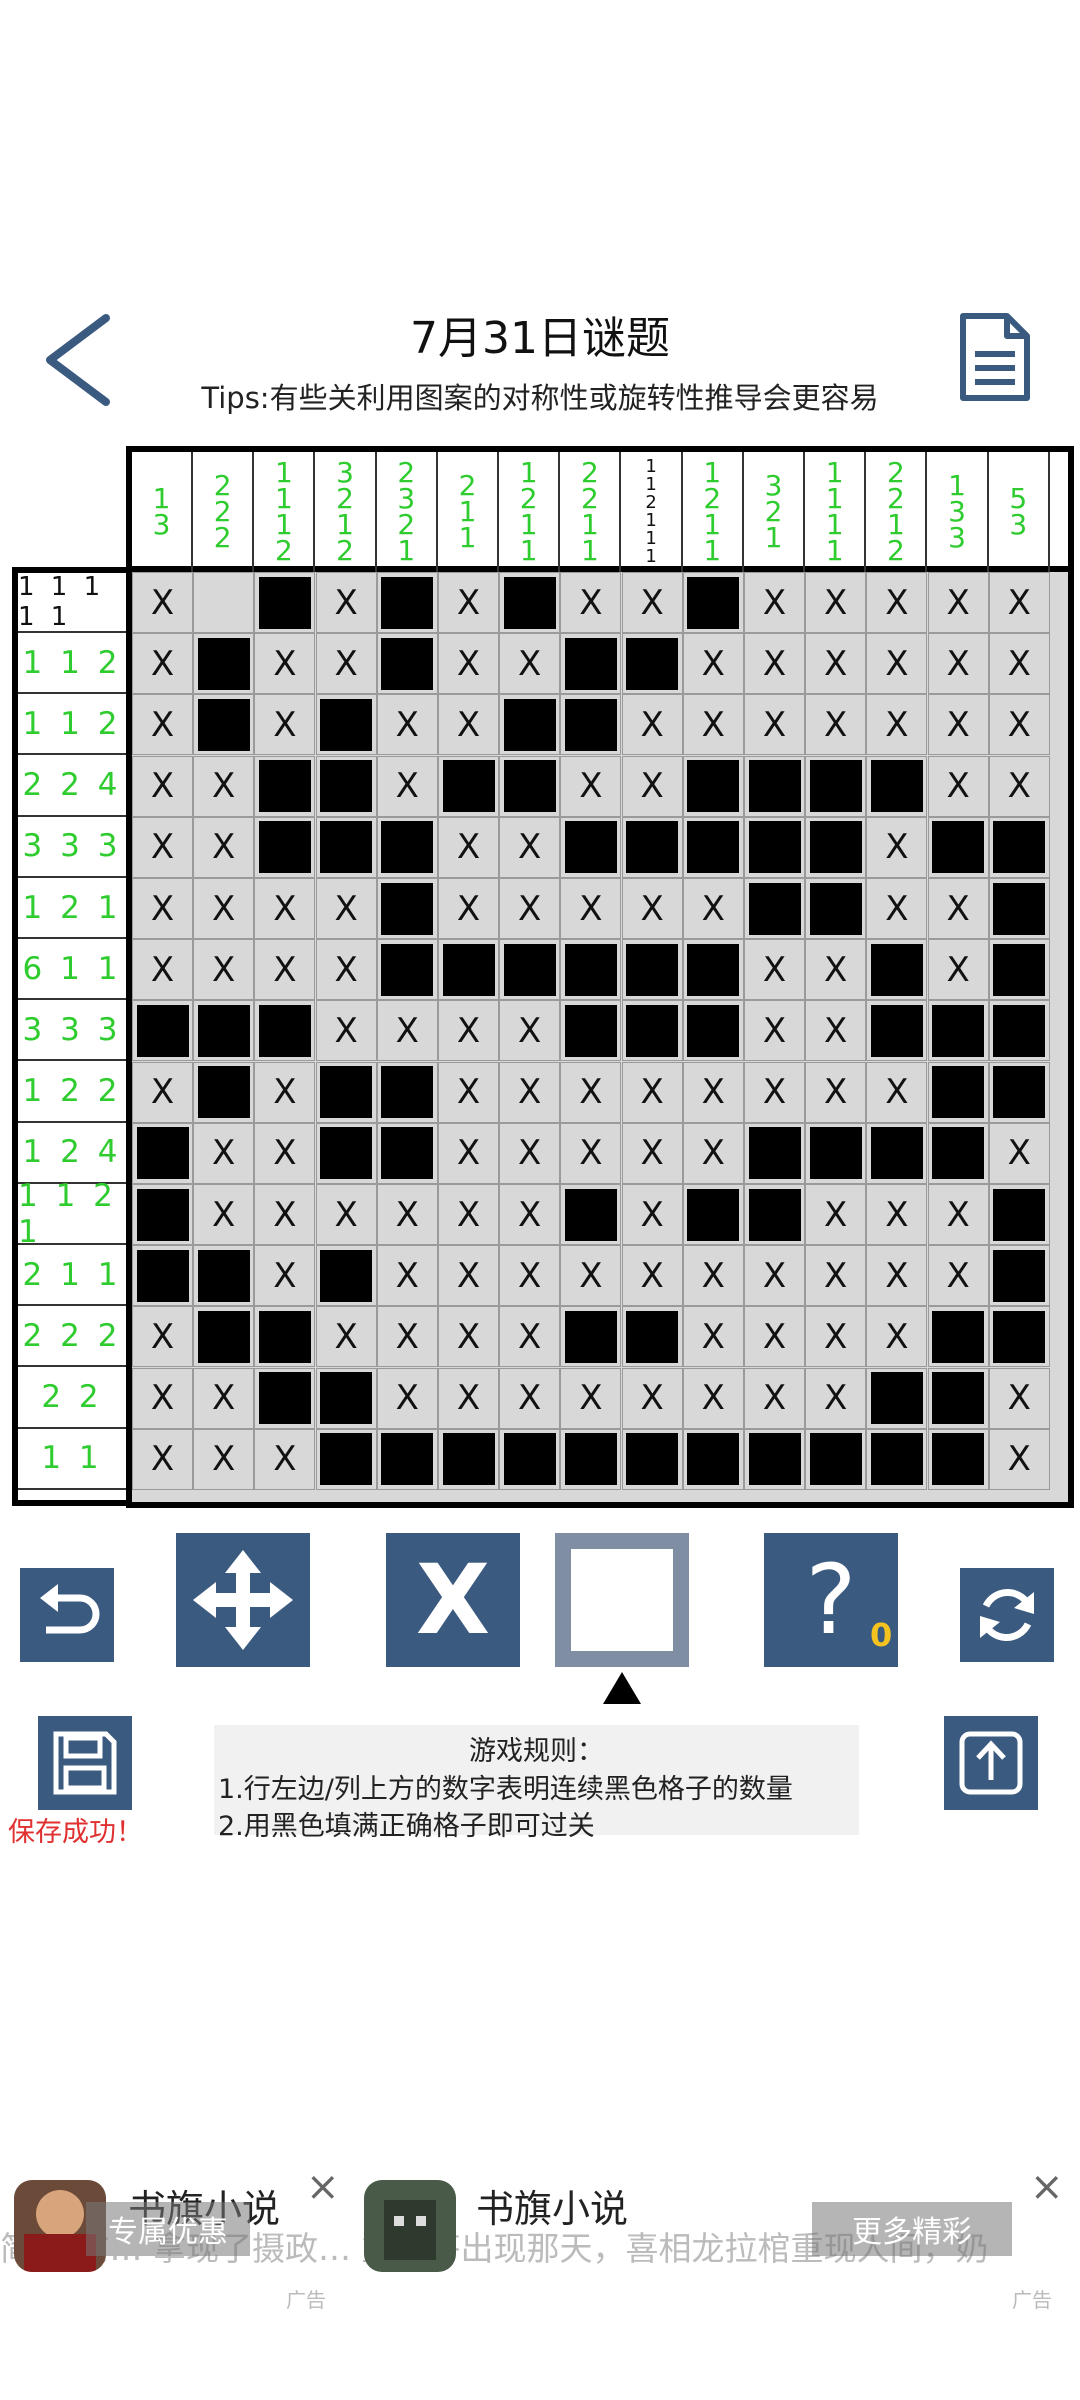 The image size is (1080, 2400). What do you see at coordinates (552, 2205) in the screenshot?
I see `ad-title-right: 书旗小说` at bounding box center [552, 2205].